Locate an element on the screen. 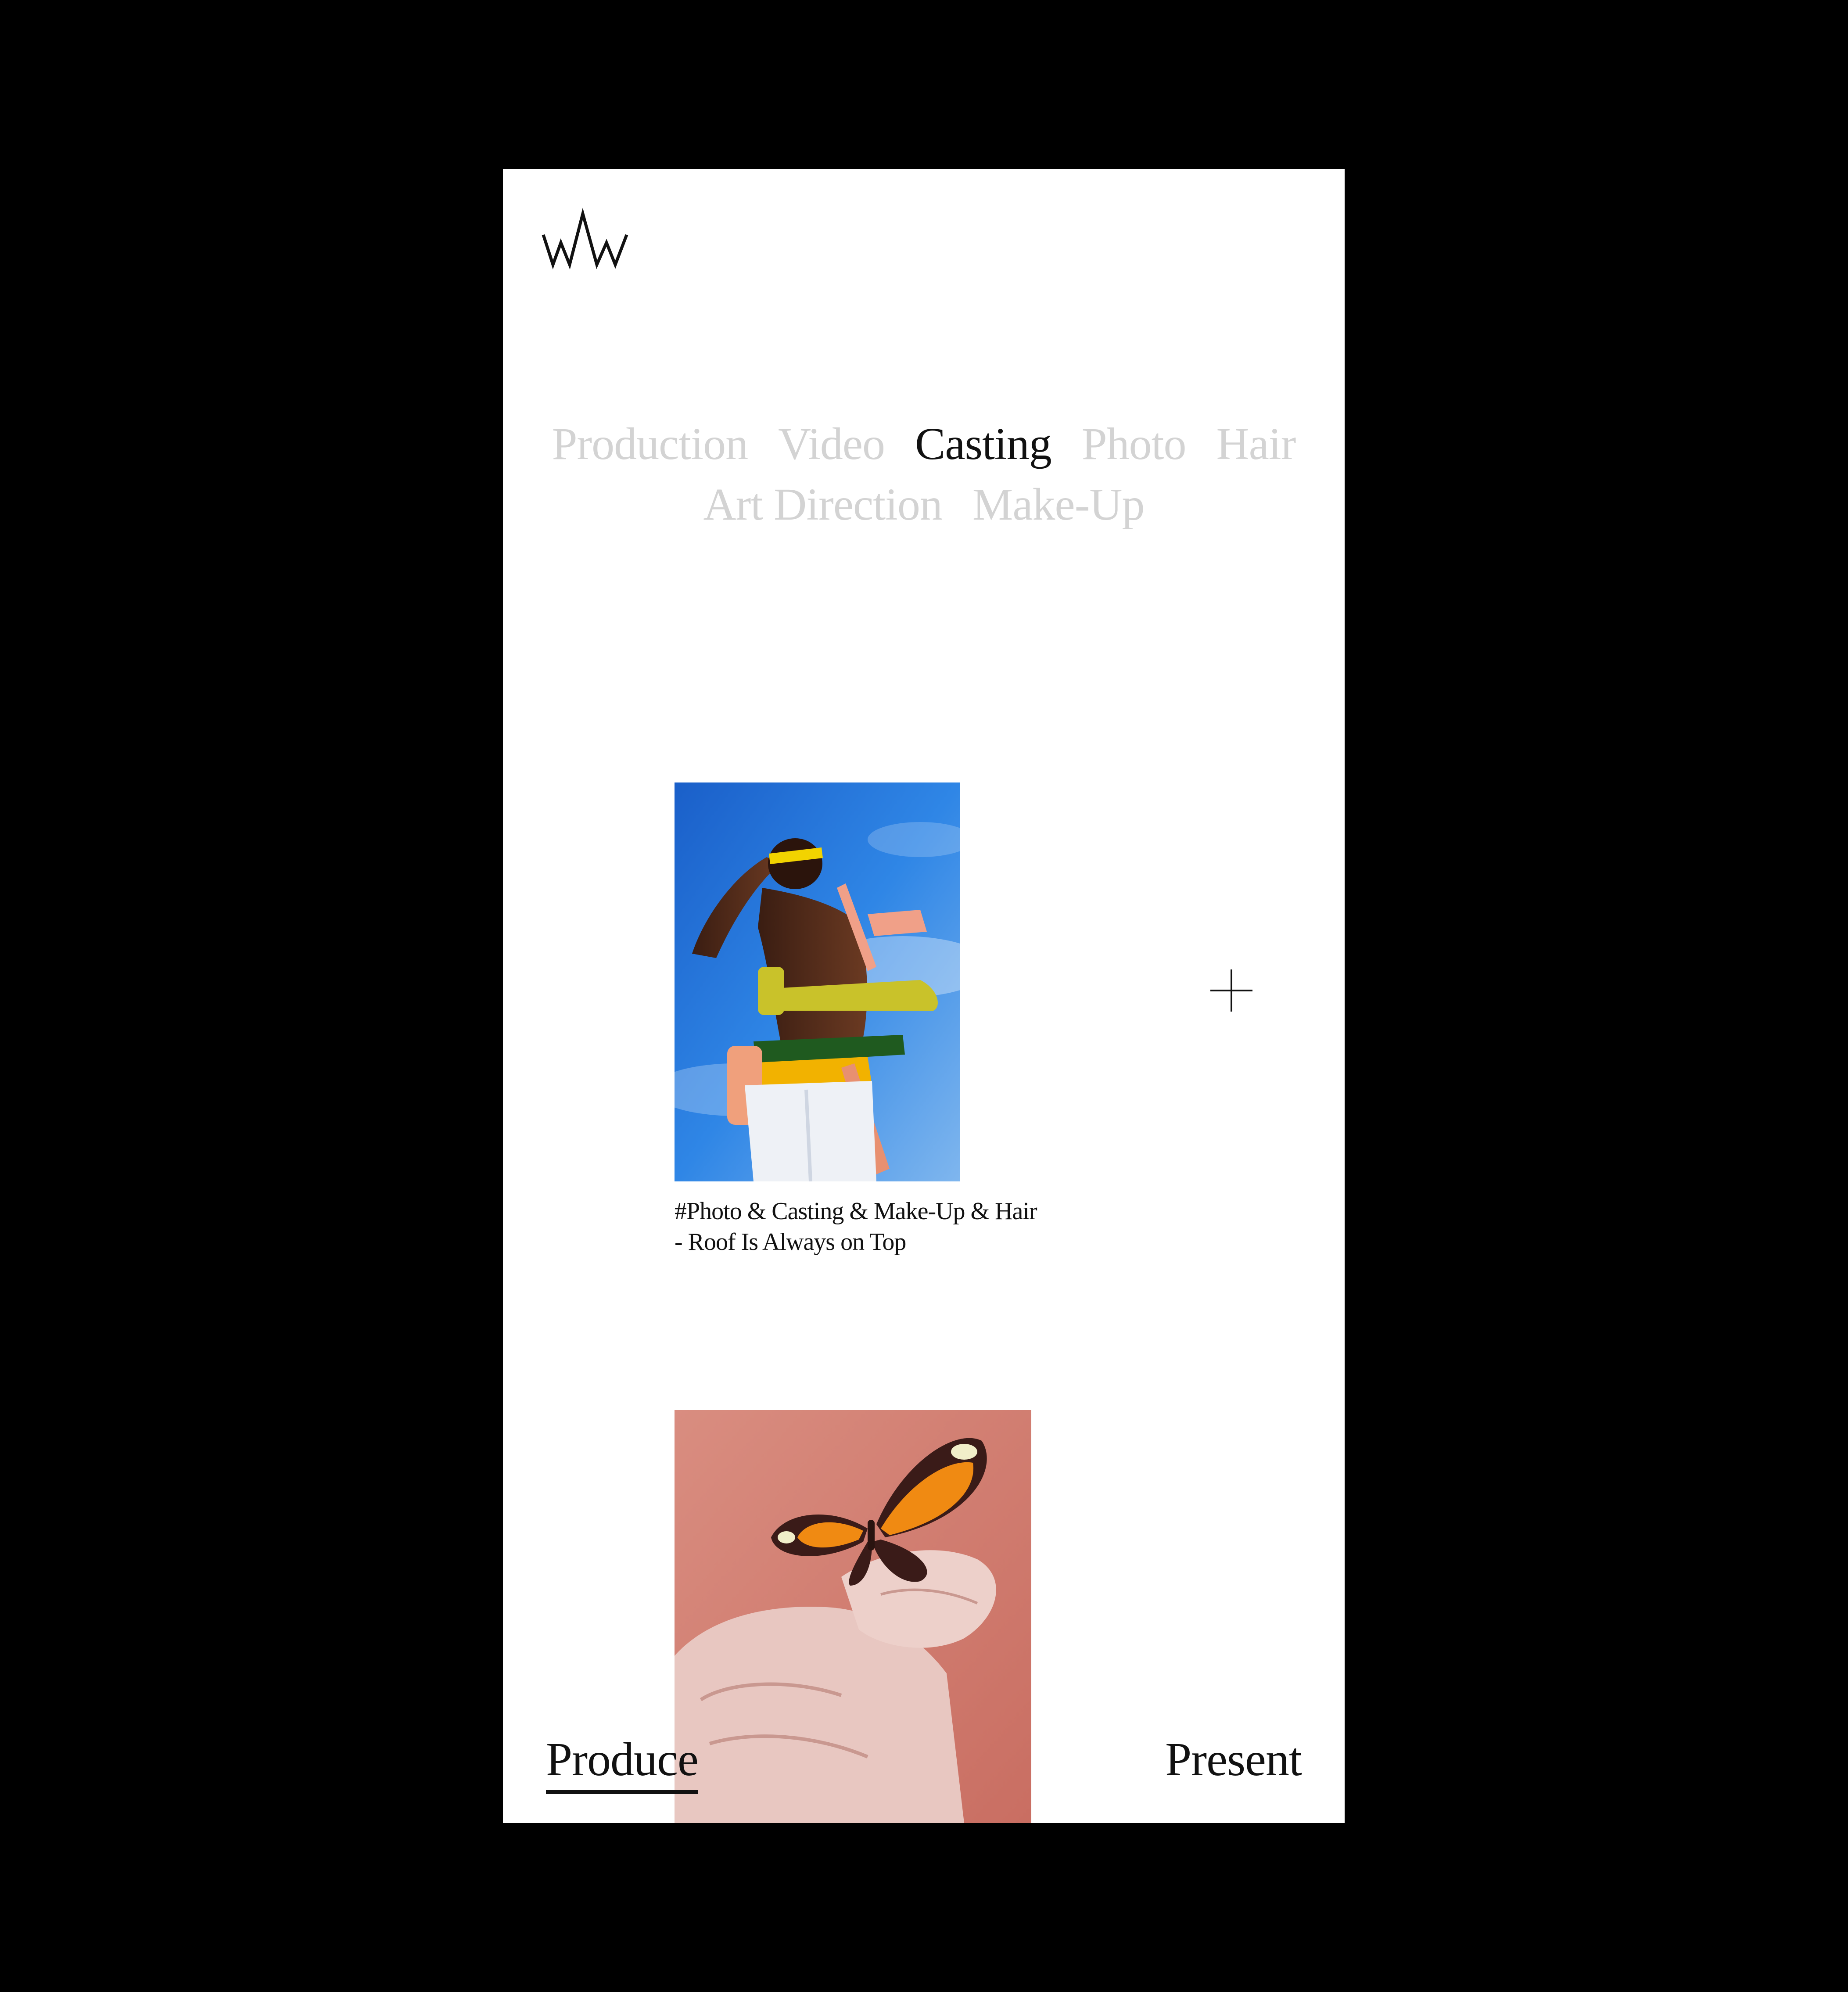 This screenshot has height=1992, width=1848. nav-present-link: Present is located at coordinates (1233, 1759).